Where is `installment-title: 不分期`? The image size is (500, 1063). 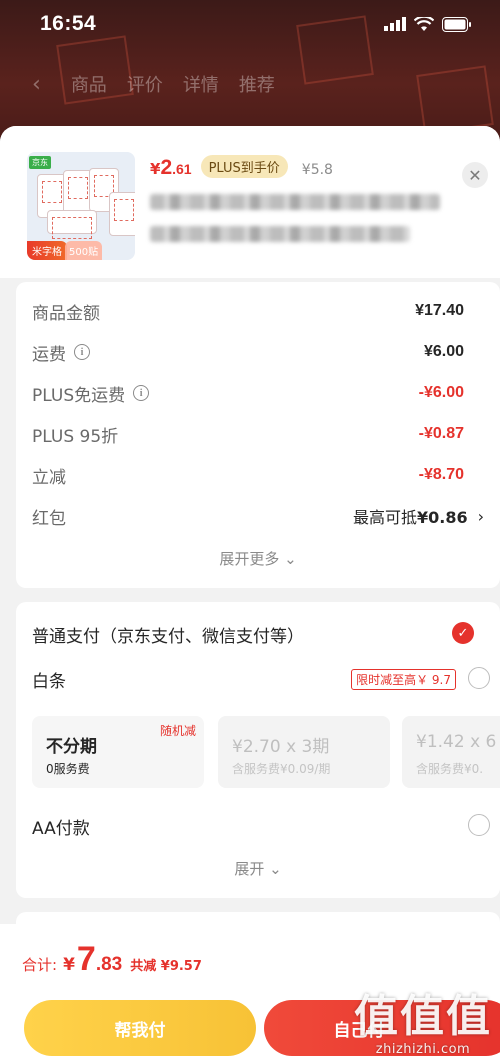
installment-title: 不分期 is located at coordinates (71, 747).